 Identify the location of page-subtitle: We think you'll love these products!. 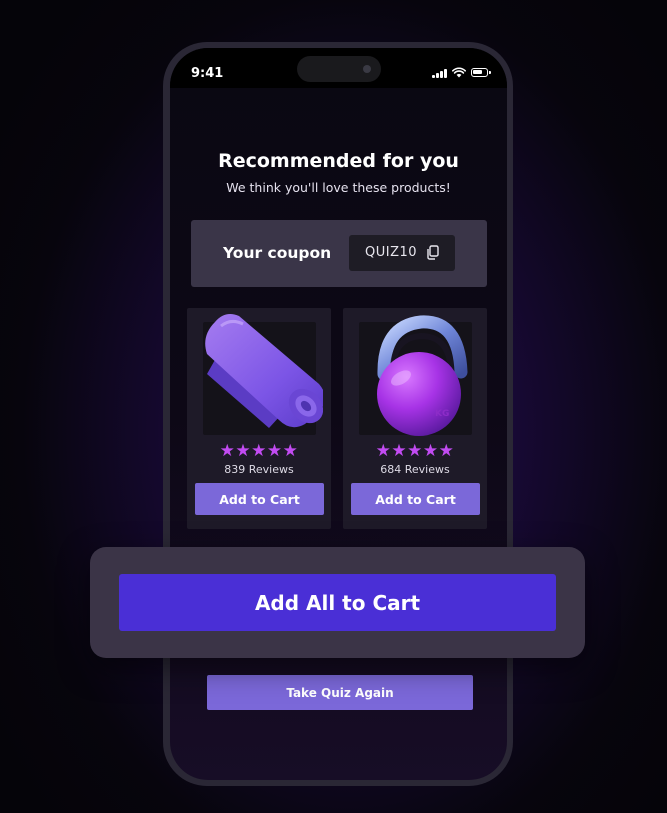
(338, 187).